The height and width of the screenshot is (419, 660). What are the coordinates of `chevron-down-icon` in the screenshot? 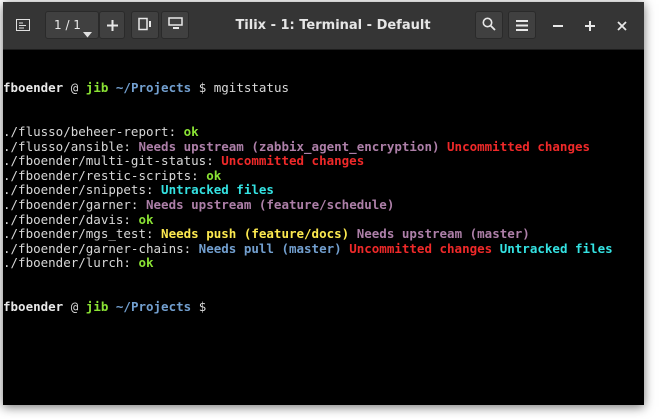 It's located at (87, 32).